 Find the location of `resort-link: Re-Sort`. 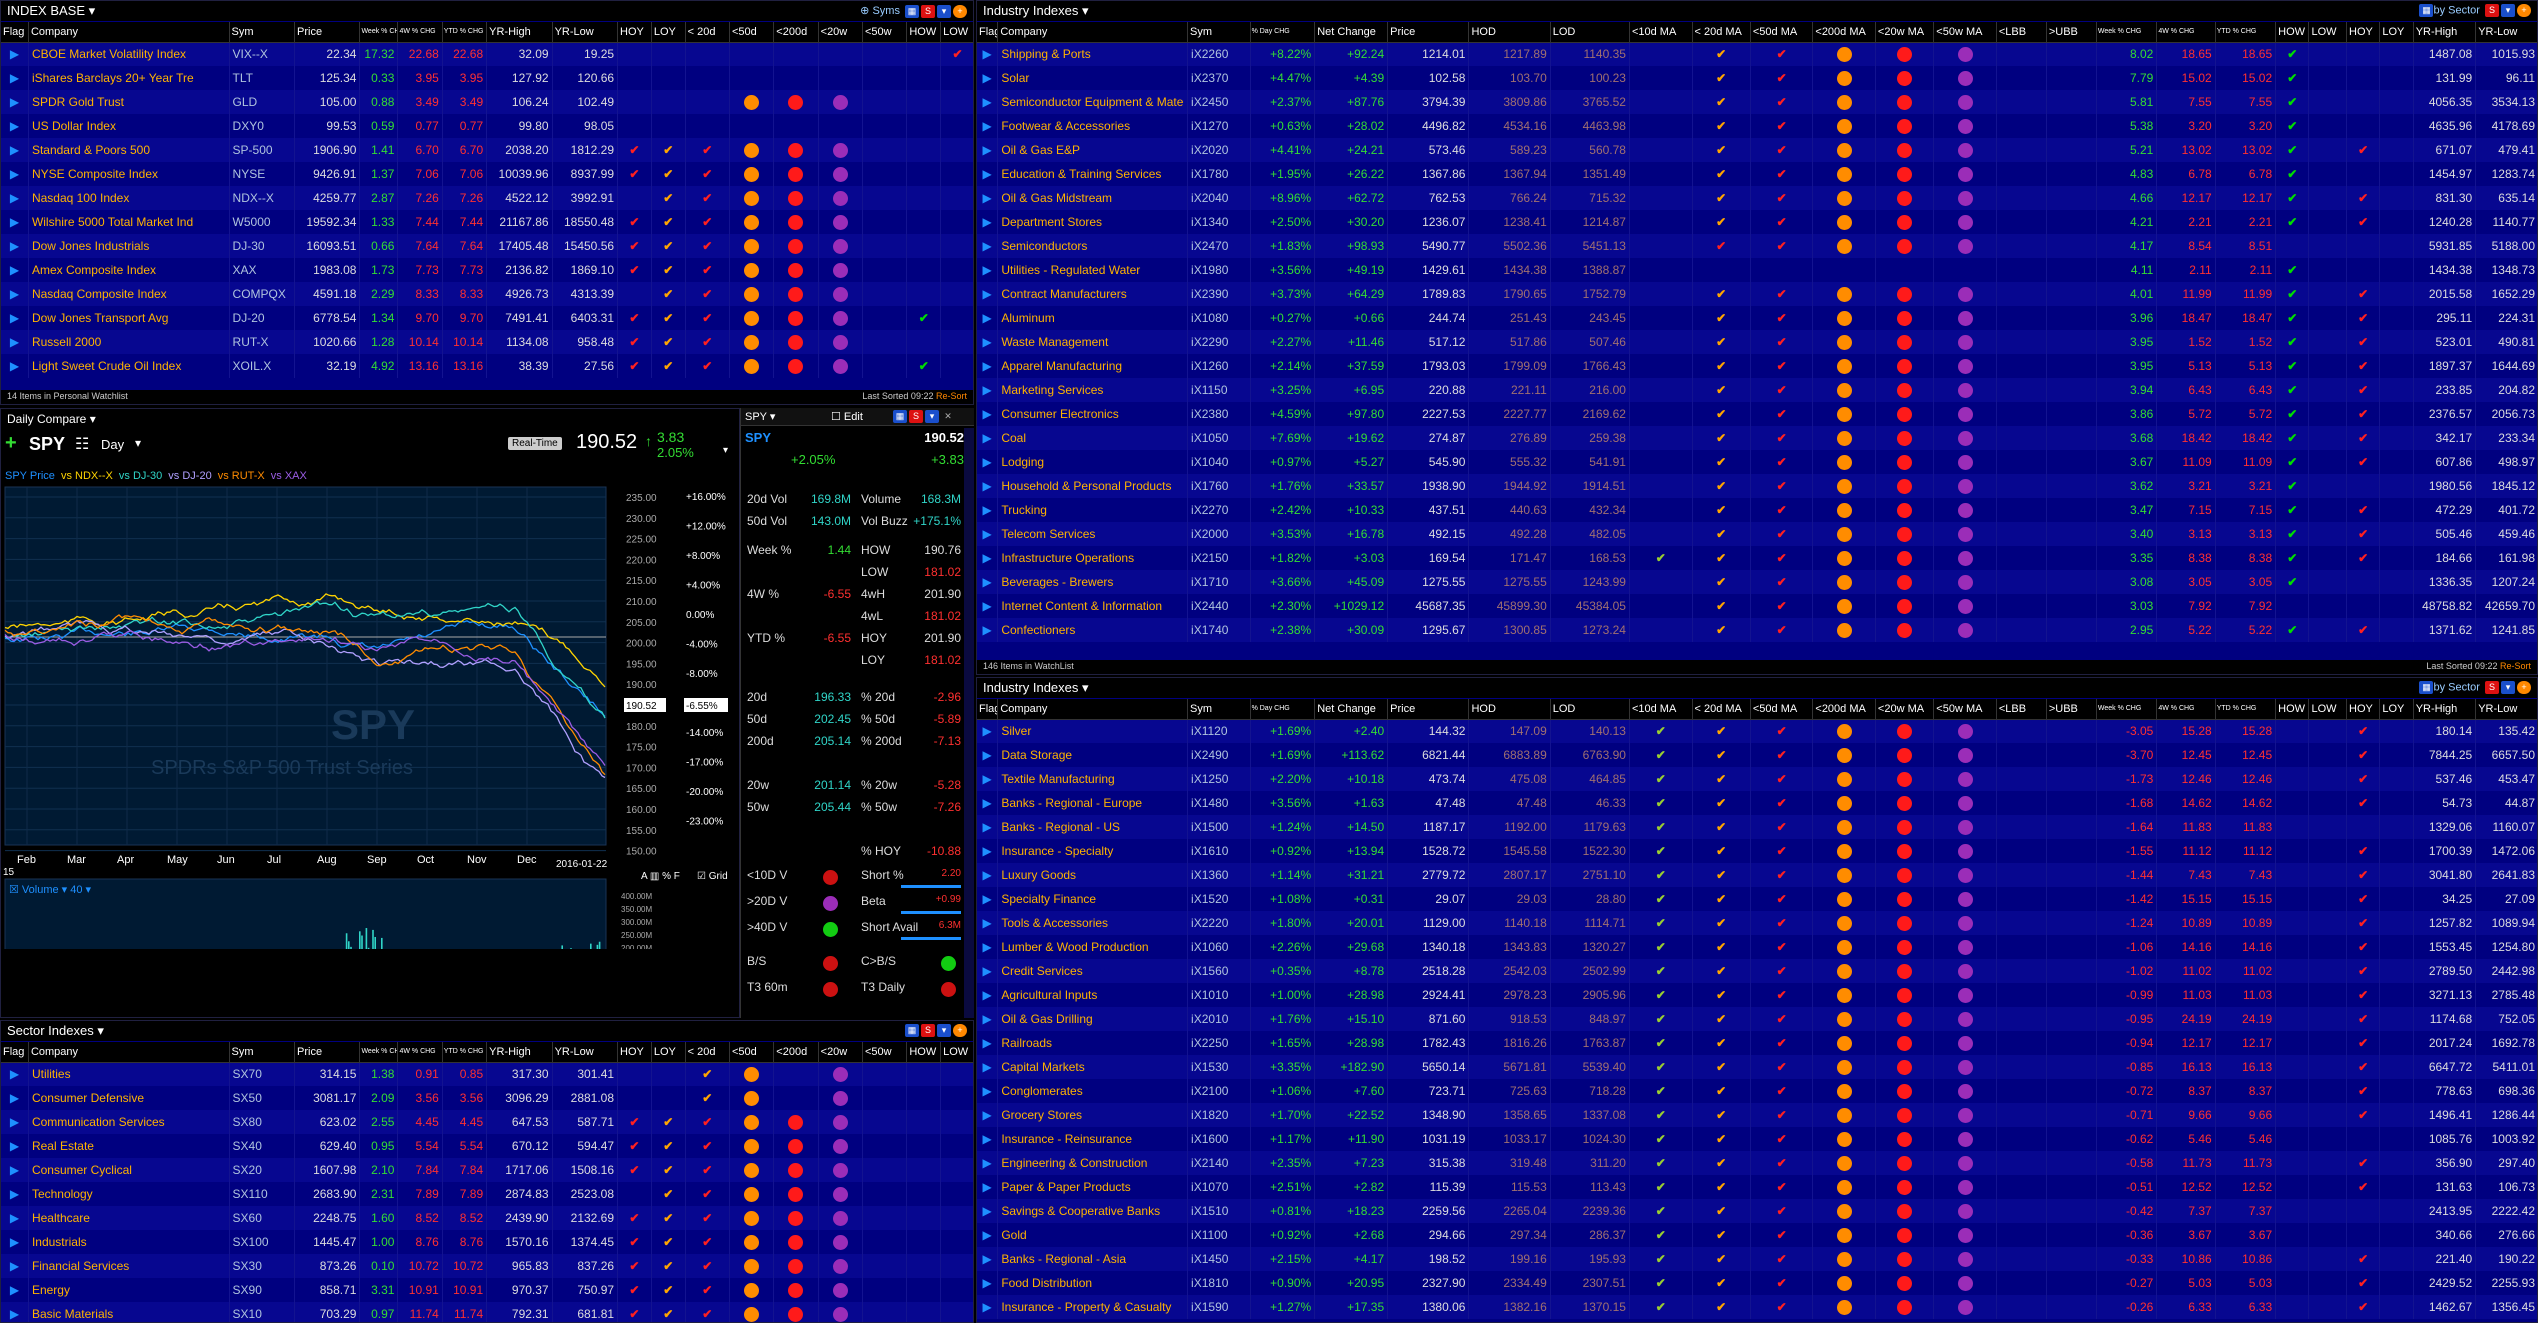

resort-link: Re-Sort is located at coordinates (2515, 666).